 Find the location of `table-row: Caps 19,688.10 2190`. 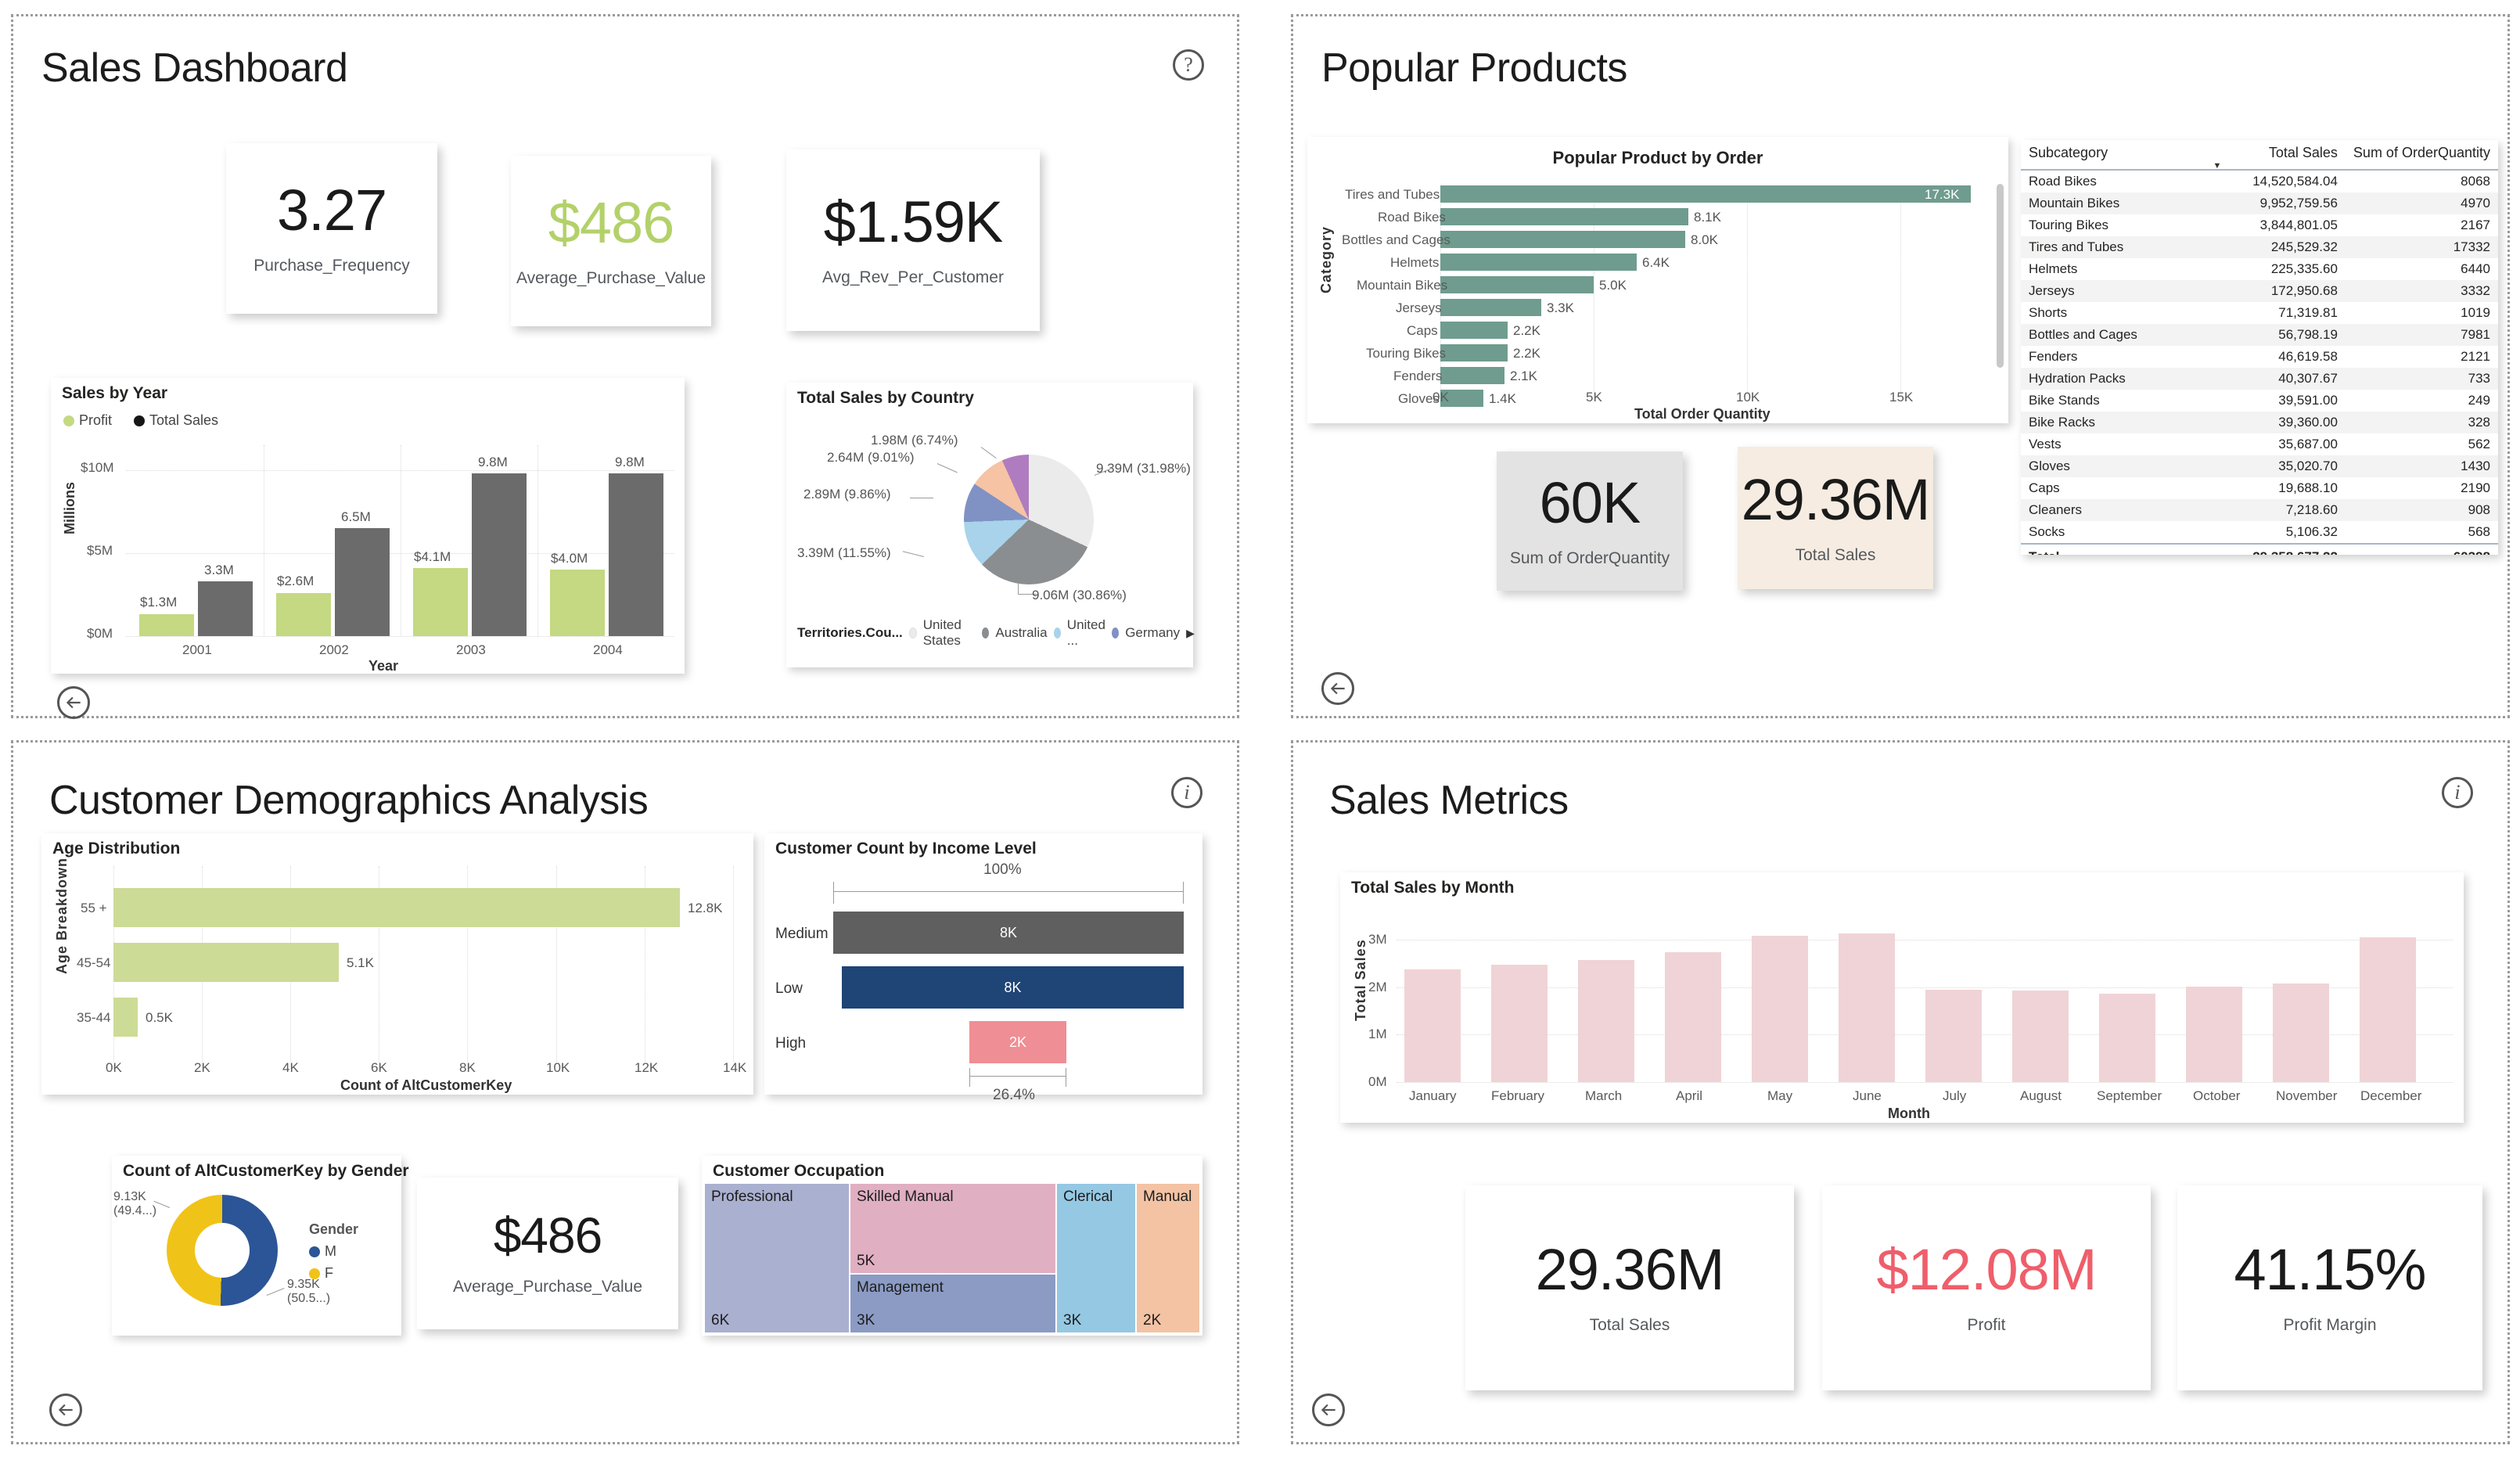

table-row: Caps 19,688.10 2190 is located at coordinates (2259, 488).